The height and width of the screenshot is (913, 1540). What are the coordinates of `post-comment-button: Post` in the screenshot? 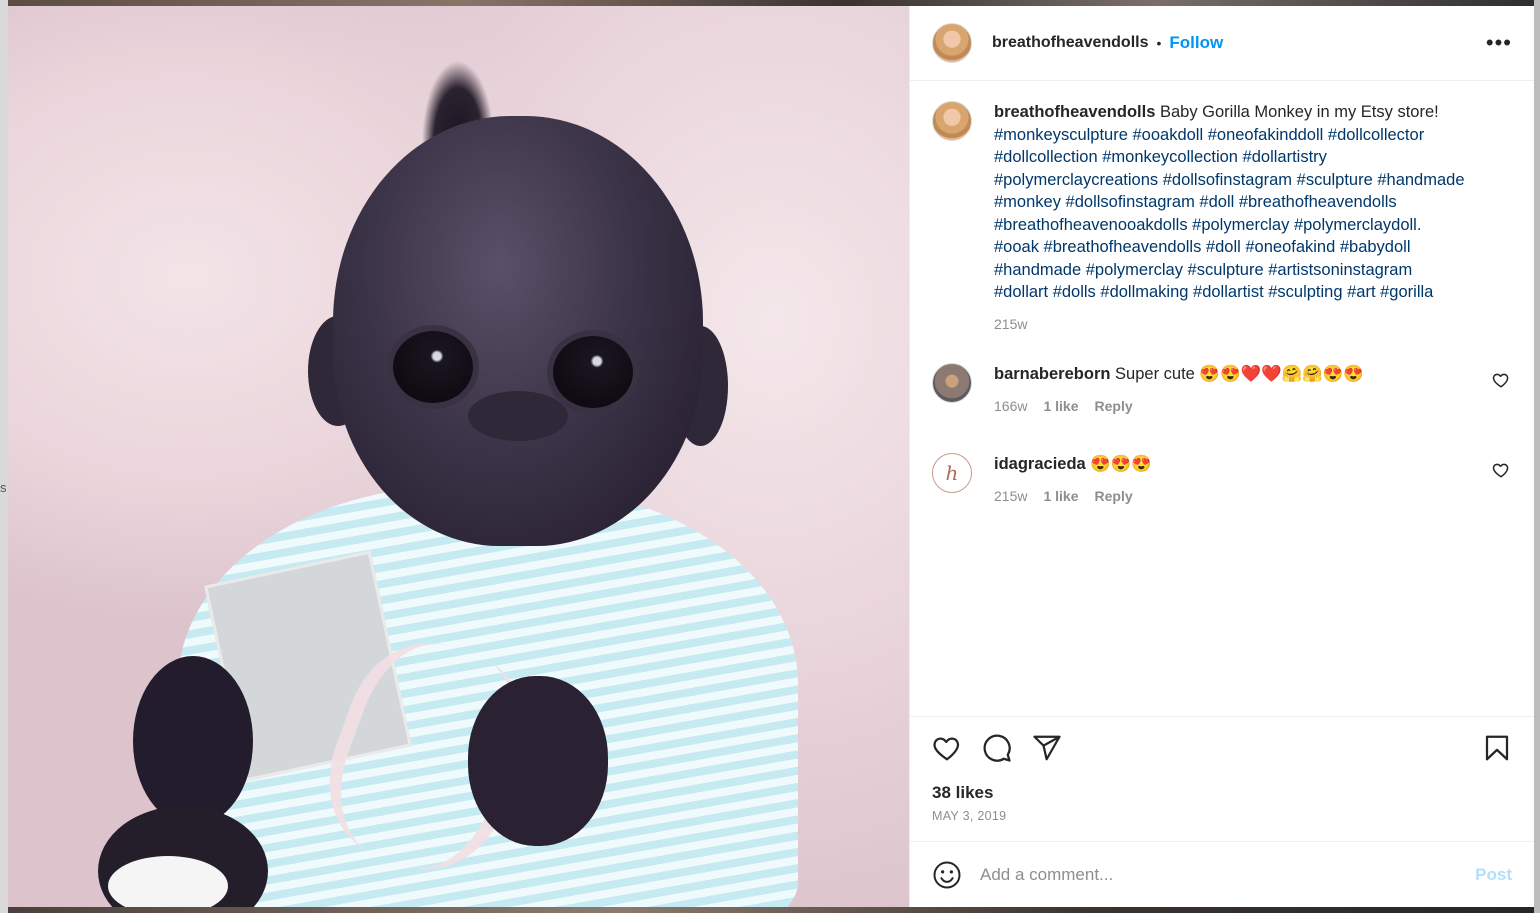 It's located at (1493, 875).